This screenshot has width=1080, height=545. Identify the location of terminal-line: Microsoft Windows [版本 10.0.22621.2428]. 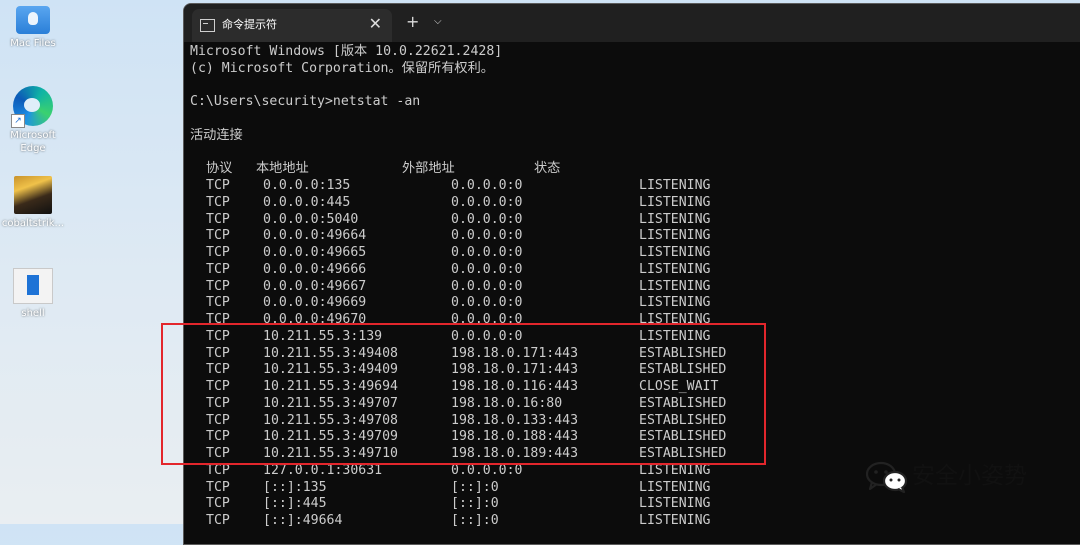
(346, 51).